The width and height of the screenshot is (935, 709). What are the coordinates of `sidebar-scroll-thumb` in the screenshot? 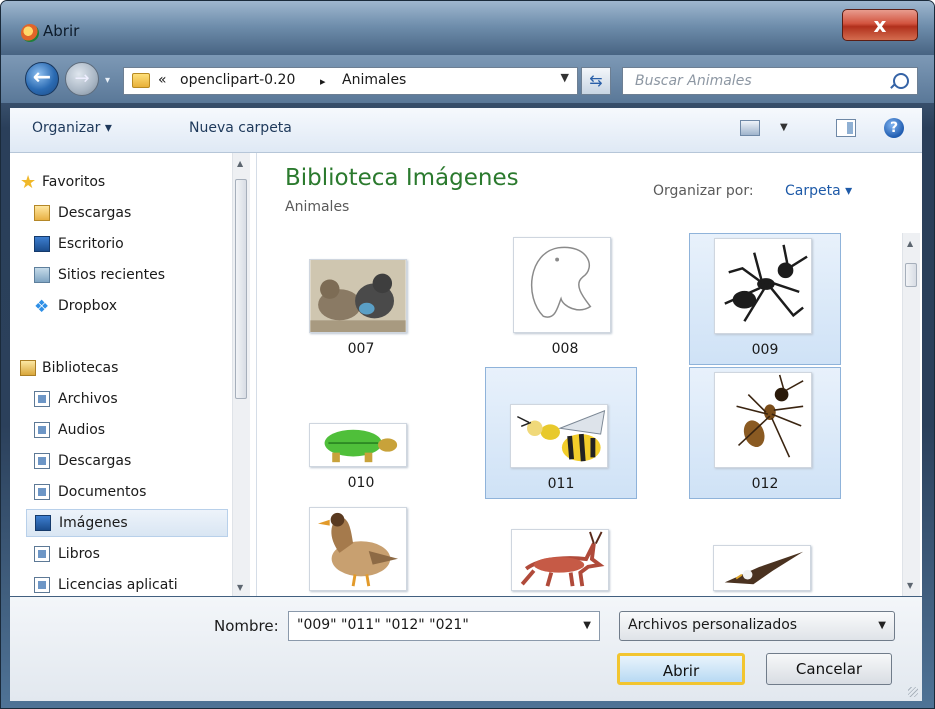 It's located at (241, 289).